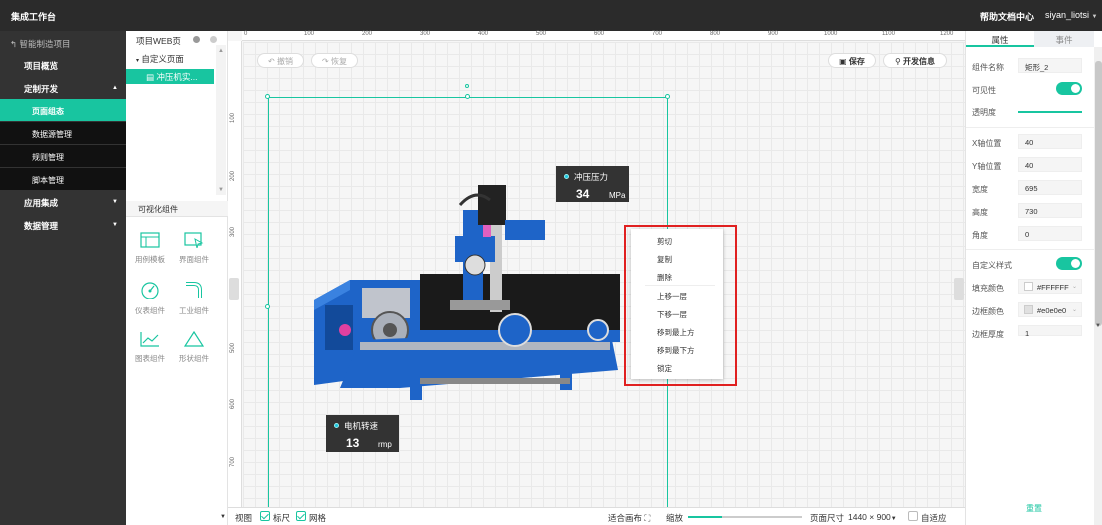 The width and height of the screenshot is (1102, 525). Describe the element at coordinates (235, 274) in the screenshot. I see `ruler-vertical: 100 200 300 400 500 600 700` at that location.